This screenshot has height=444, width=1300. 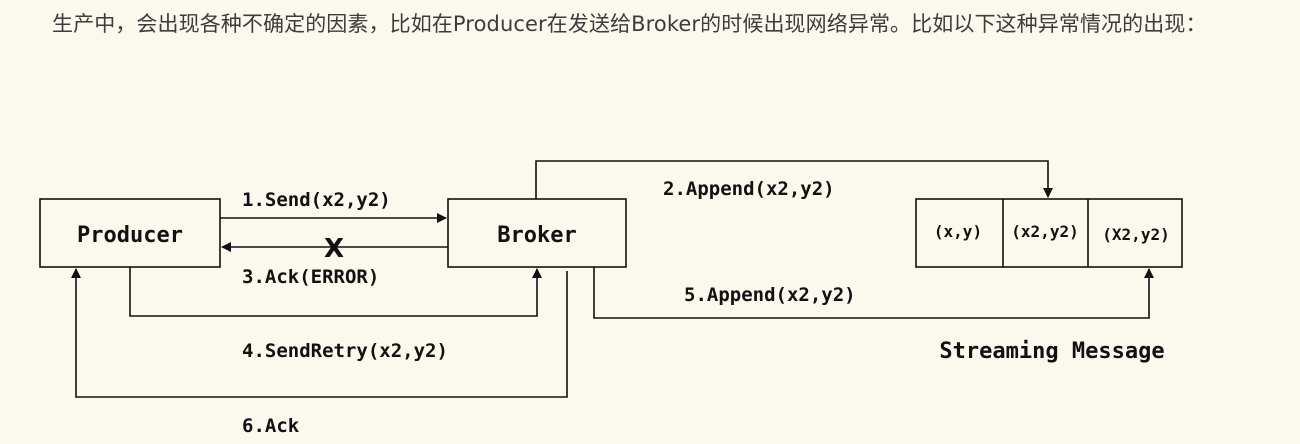 I want to click on producer-node: Producer, so click(x=130, y=233).